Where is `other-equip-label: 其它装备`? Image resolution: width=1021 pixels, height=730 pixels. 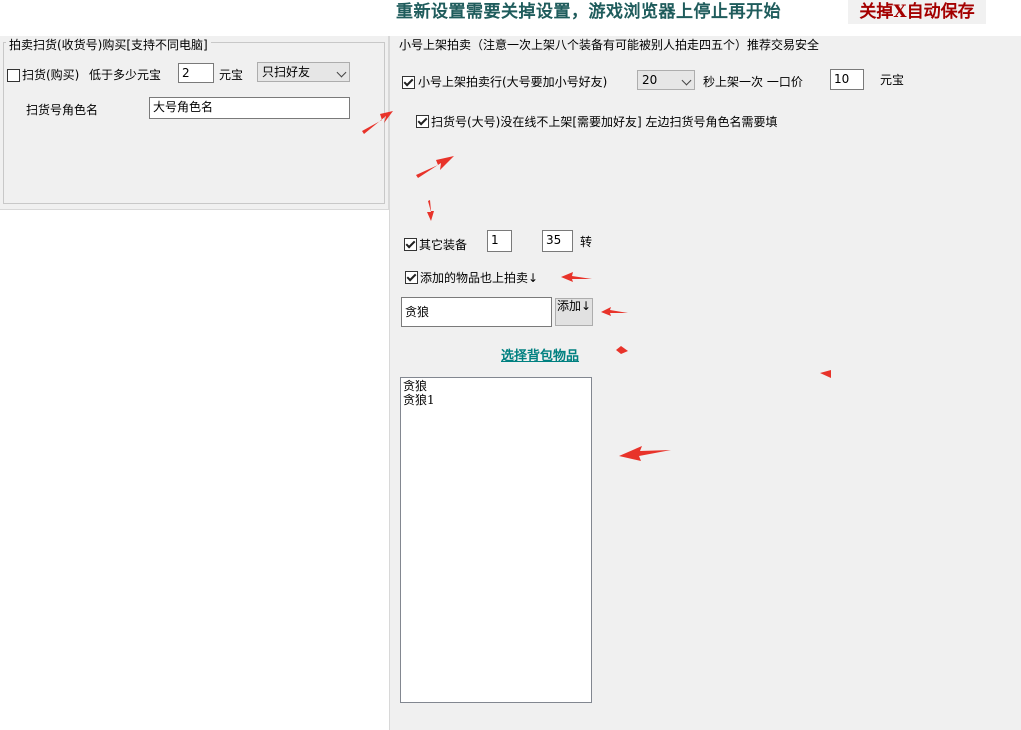
other-equip-label: 其它装备 is located at coordinates (443, 244).